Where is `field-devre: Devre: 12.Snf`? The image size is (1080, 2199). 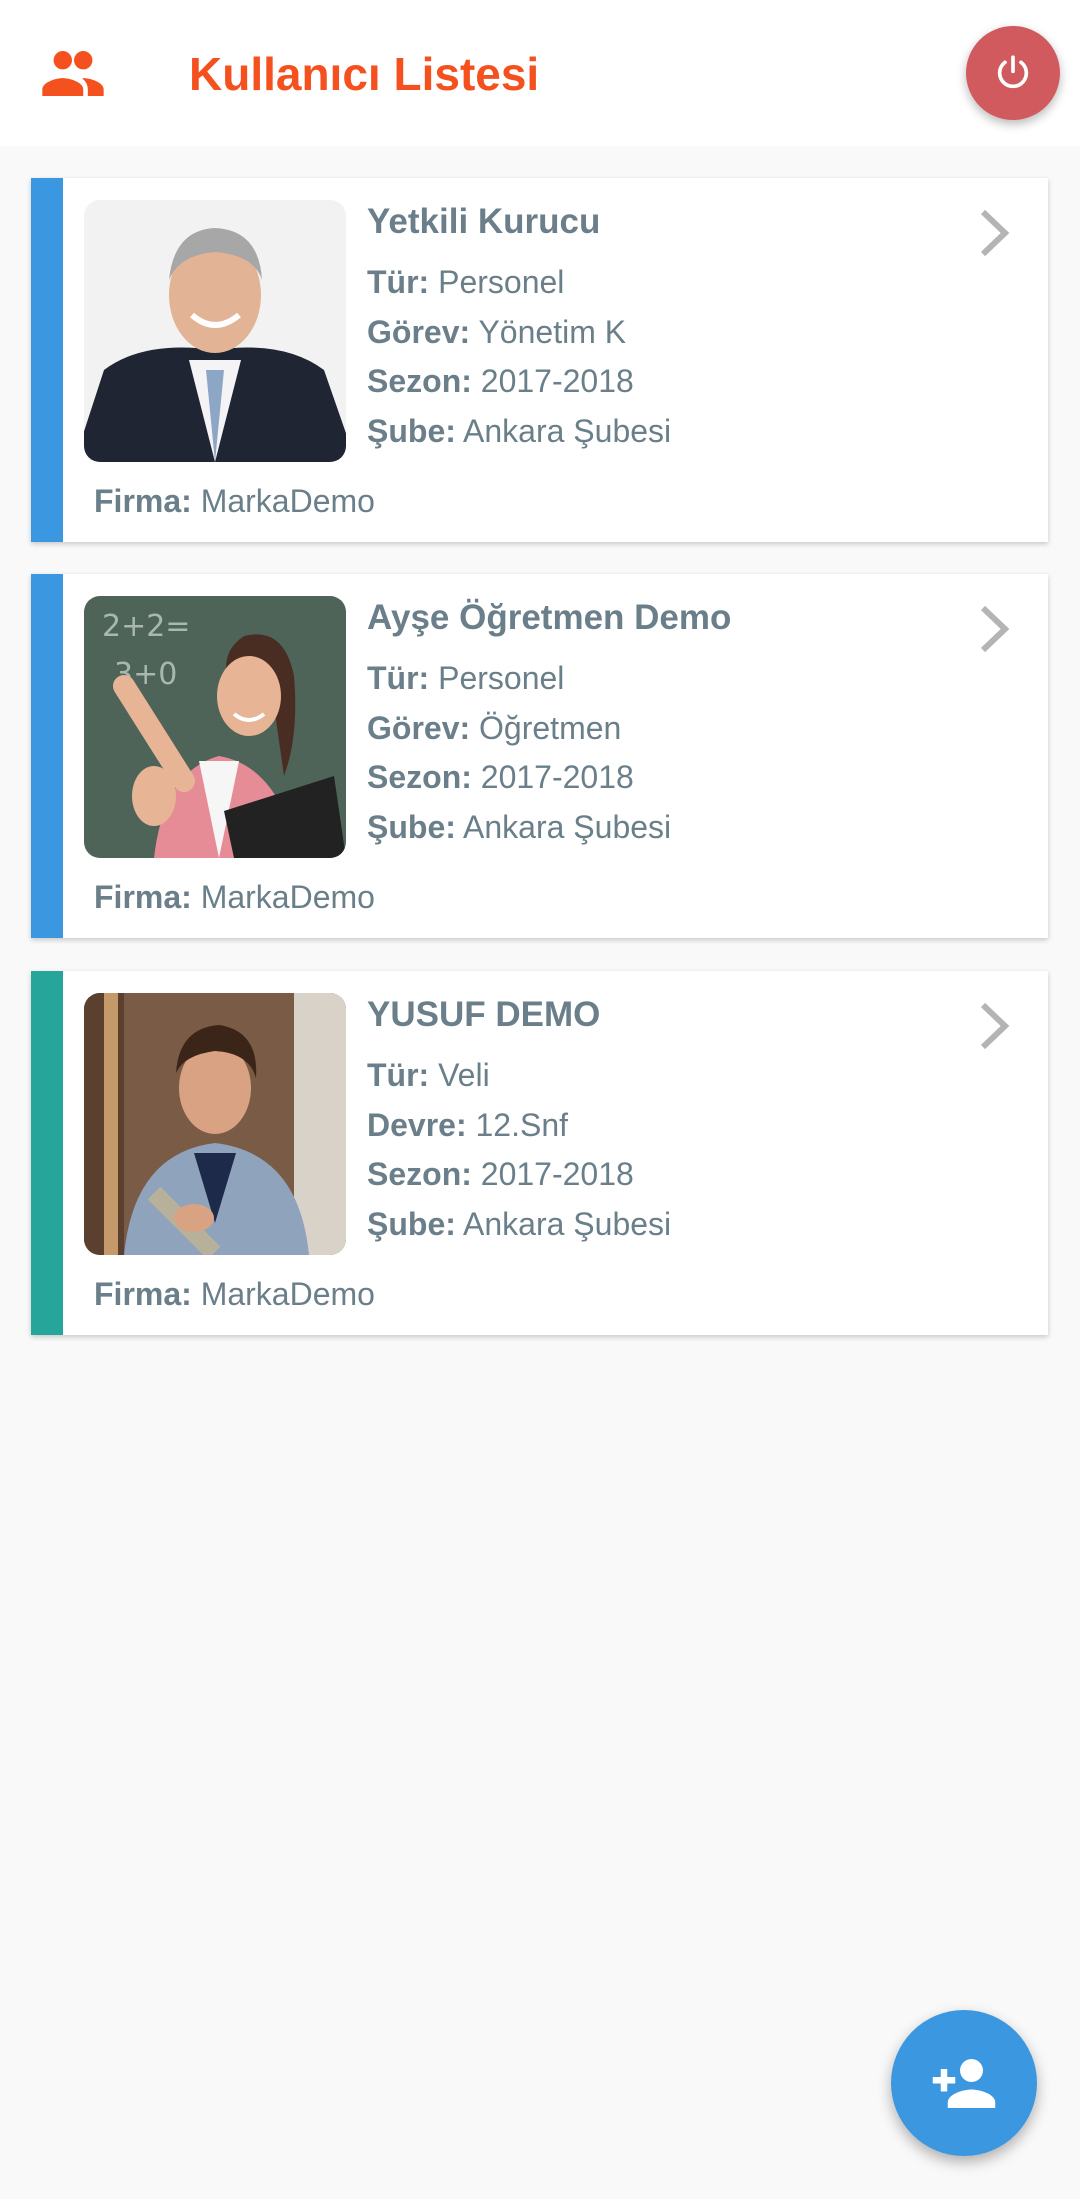
field-devre: Devre: 12.Snf is located at coordinates (468, 1125).